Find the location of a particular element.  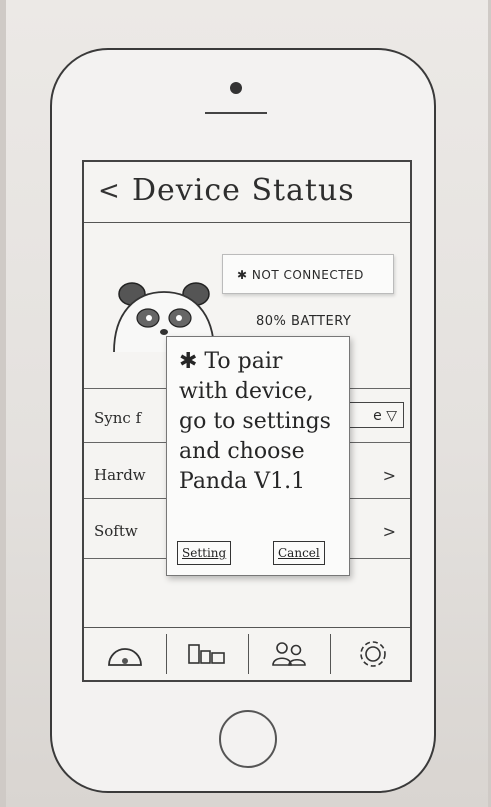

tab-divider is located at coordinates (330, 654).